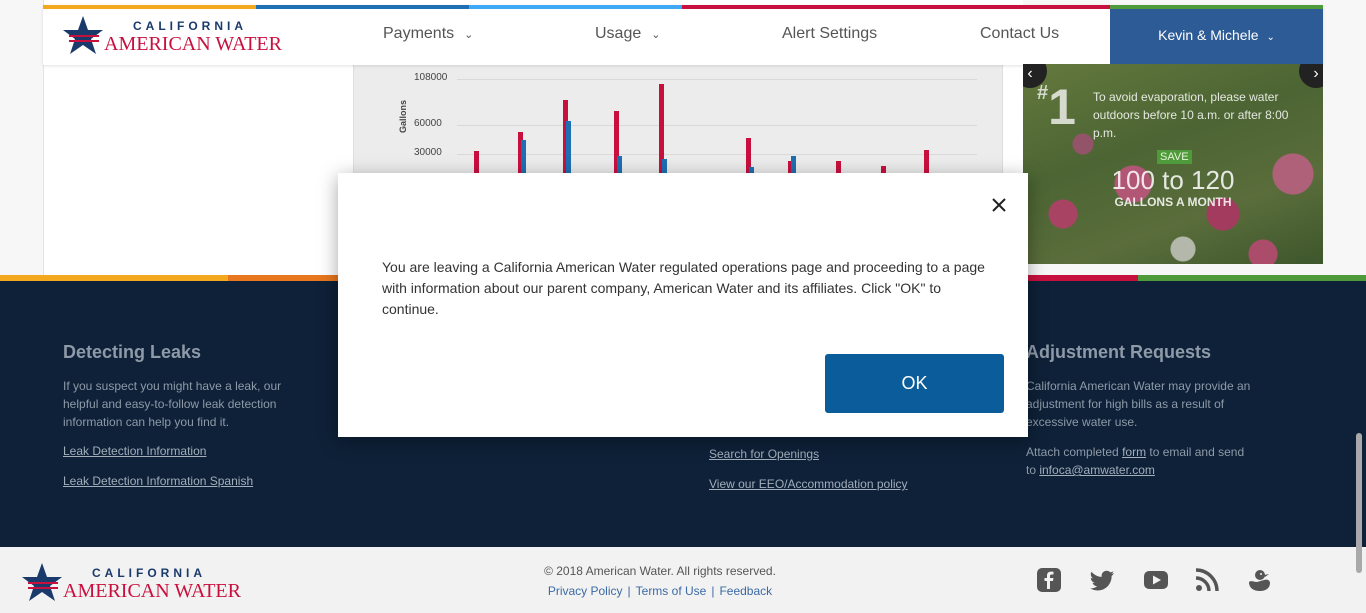 Image resolution: width=1366 pixels, height=613 pixels. I want to click on close-icon, so click(999, 205).